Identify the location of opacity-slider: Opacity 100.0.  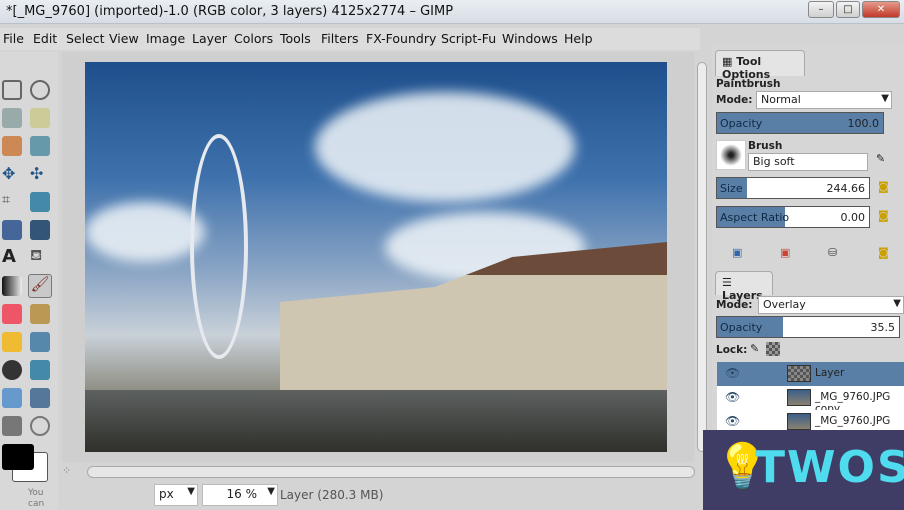
(800, 123).